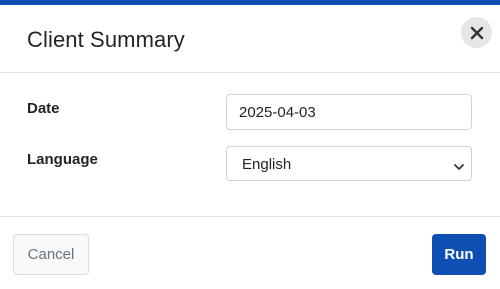 The width and height of the screenshot is (500, 289). I want to click on language-selected-value: English, so click(267, 164).